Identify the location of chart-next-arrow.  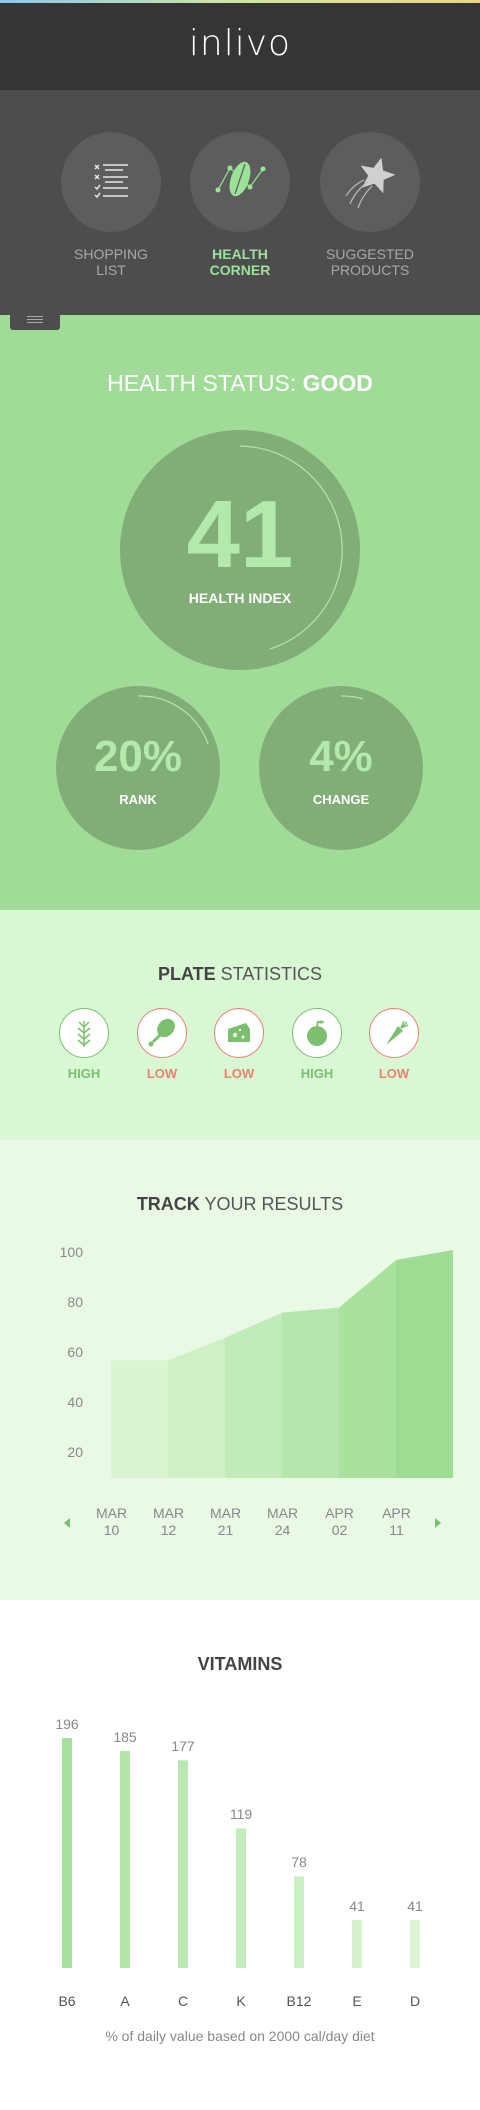
(438, 1523).